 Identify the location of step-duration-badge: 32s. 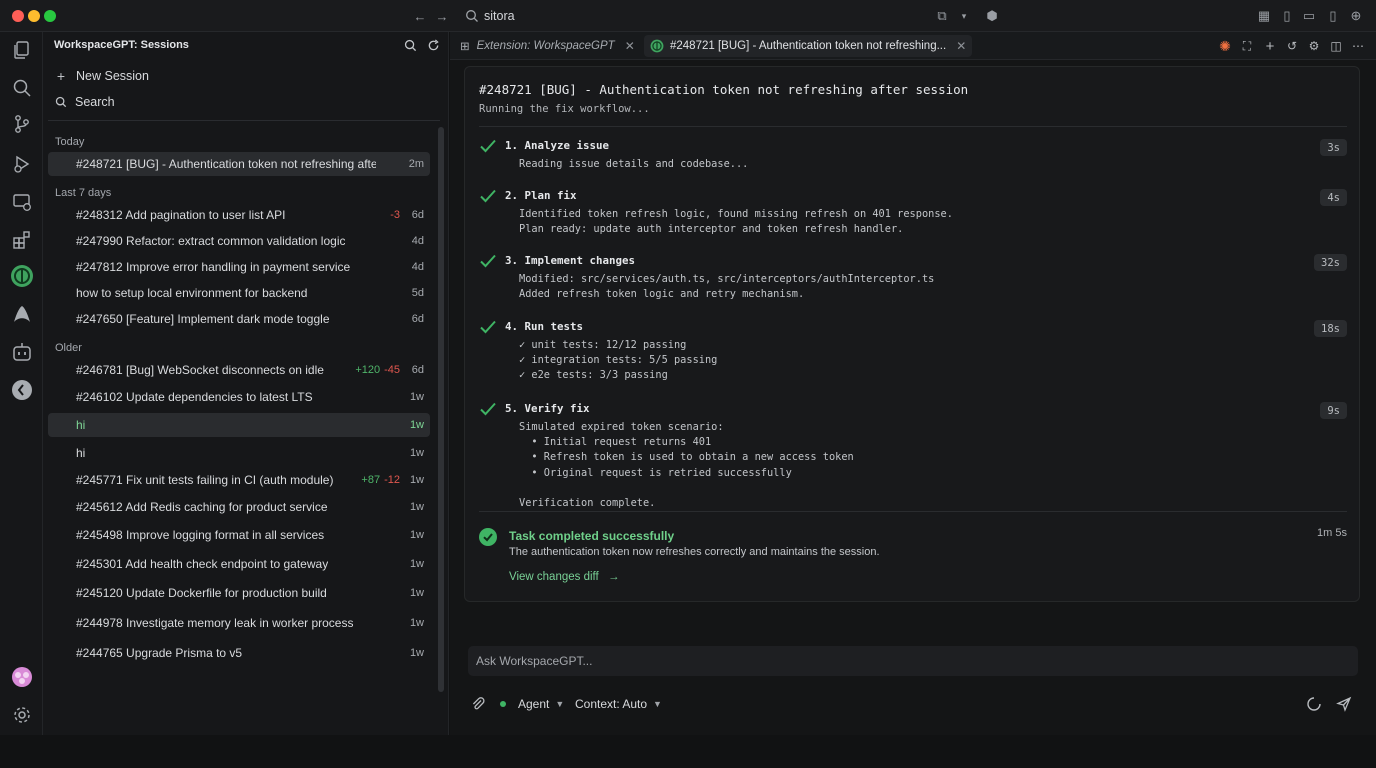
(1330, 262).